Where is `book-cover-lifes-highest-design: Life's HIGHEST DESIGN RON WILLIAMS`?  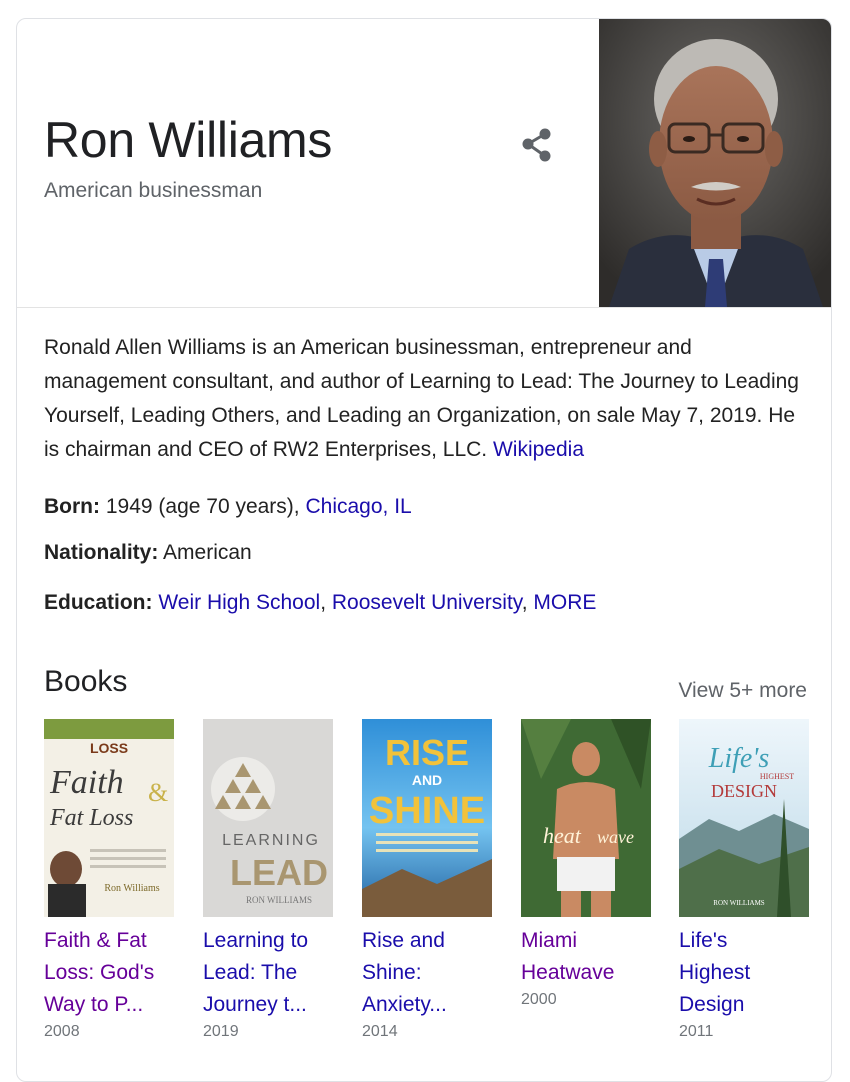 book-cover-lifes-highest-design: Life's HIGHEST DESIGN RON WILLIAMS is located at coordinates (744, 818).